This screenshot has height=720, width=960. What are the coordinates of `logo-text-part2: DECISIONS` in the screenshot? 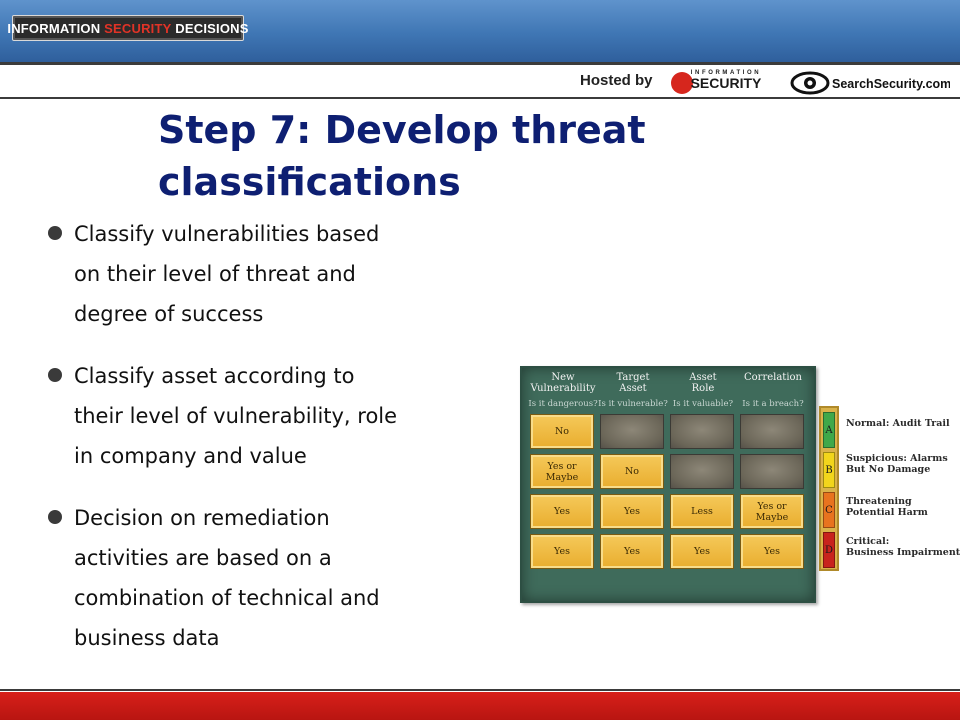 It's located at (210, 28).